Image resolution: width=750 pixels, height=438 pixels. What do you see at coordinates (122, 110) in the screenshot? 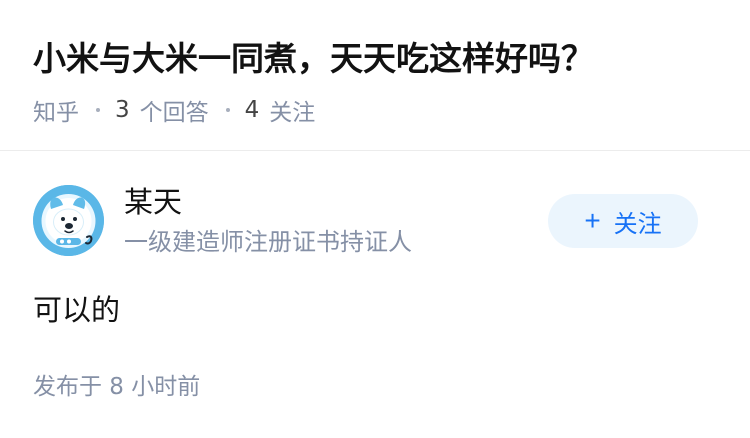
I see `answer-count: 3` at bounding box center [122, 110].